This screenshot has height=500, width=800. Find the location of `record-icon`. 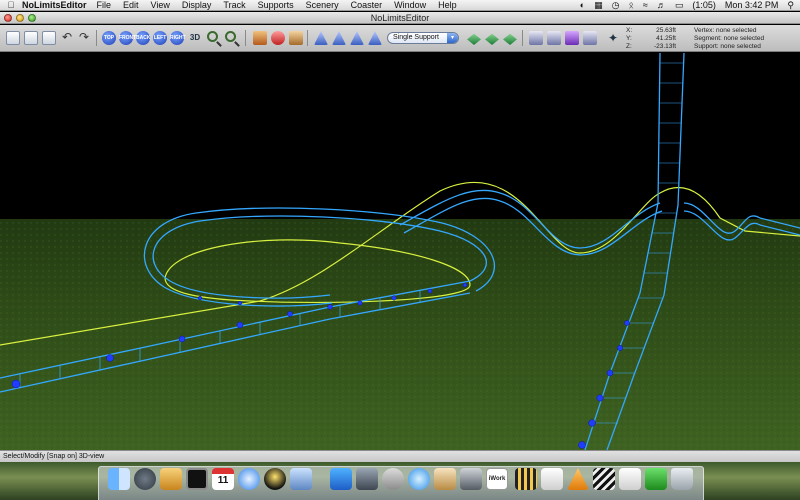

record-icon is located at coordinates (278, 38).